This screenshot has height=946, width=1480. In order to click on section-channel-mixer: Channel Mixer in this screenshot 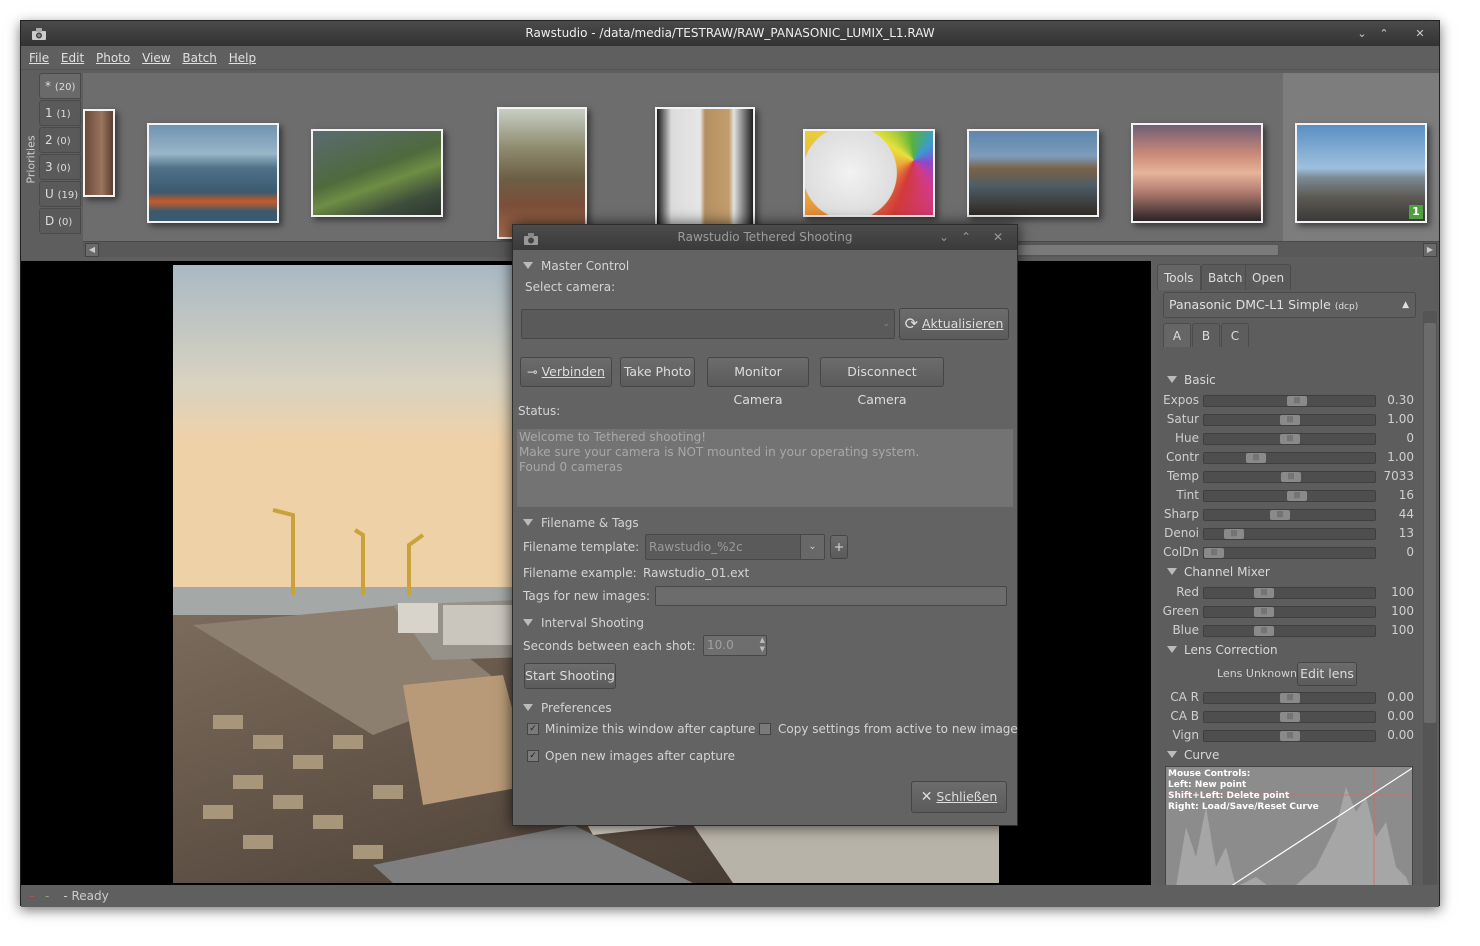, I will do `click(1218, 572)`.